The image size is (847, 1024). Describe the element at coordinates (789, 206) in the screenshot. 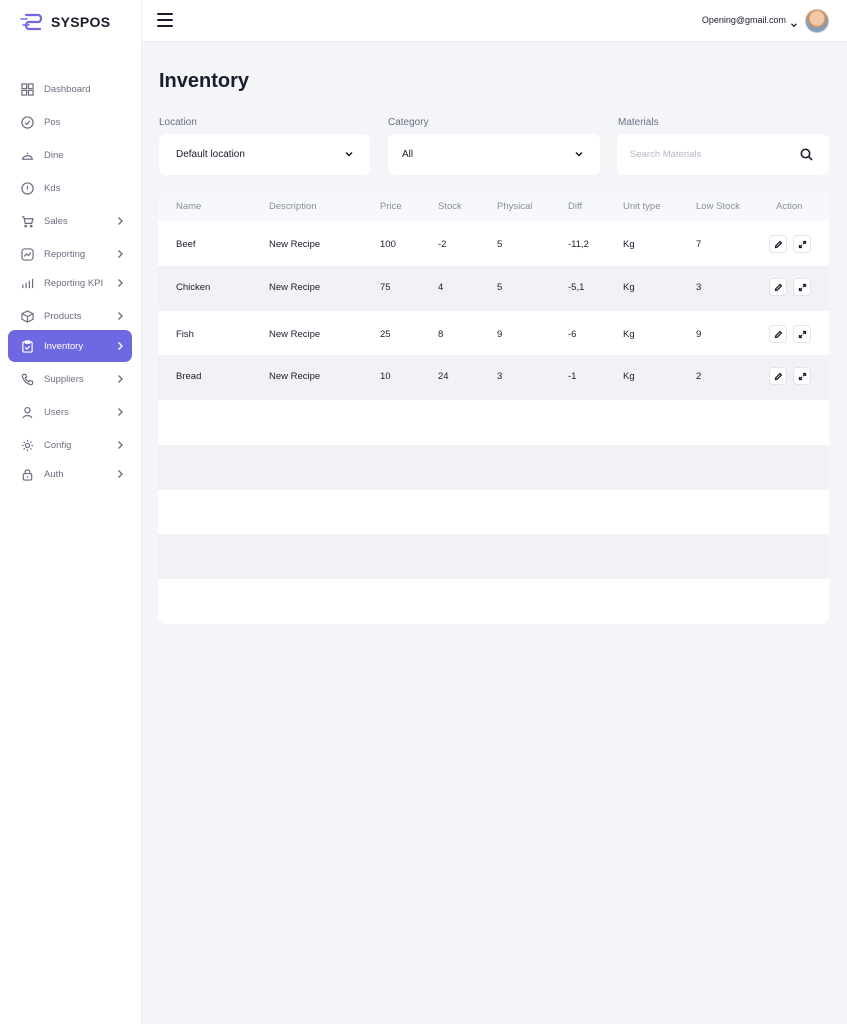

I see `column-header: Action` at that location.